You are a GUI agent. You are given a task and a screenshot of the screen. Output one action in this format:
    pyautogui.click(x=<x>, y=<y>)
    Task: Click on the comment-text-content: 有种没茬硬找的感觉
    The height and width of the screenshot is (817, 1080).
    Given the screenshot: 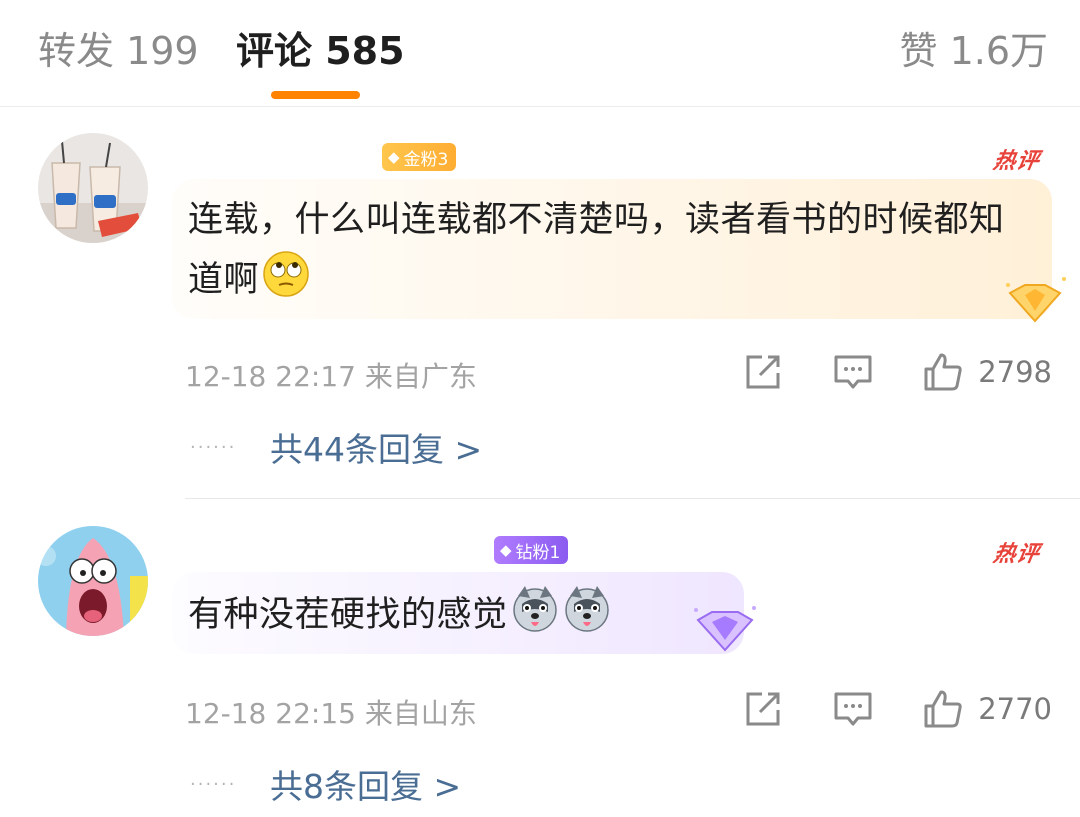 What is the action you would take?
    pyautogui.click(x=348, y=615)
    